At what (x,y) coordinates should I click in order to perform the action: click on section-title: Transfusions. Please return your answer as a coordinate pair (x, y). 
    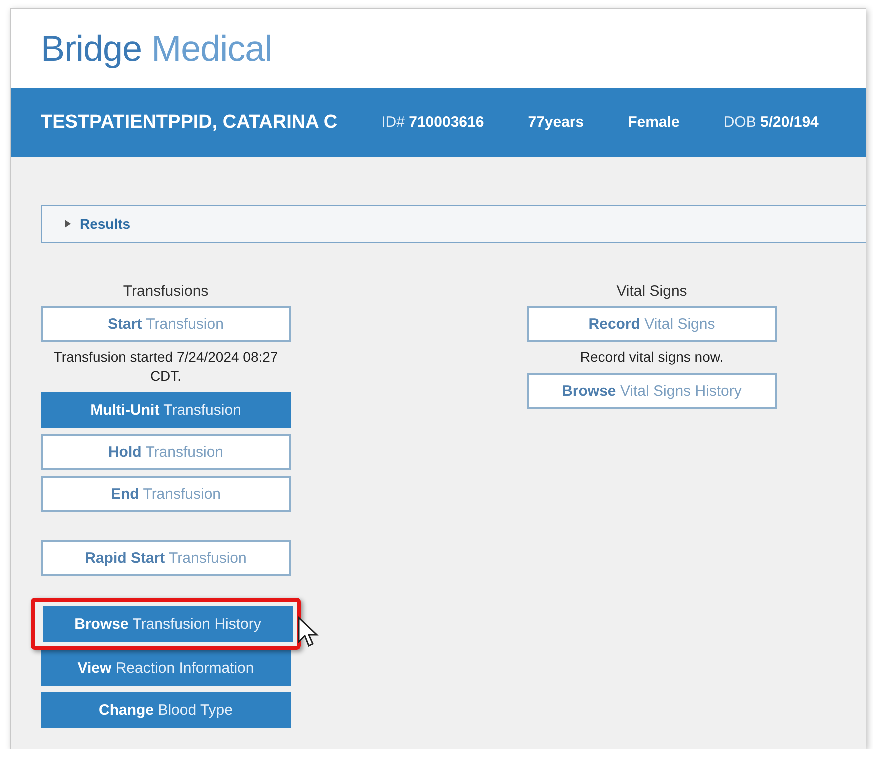
    Looking at the image, I should click on (166, 291).